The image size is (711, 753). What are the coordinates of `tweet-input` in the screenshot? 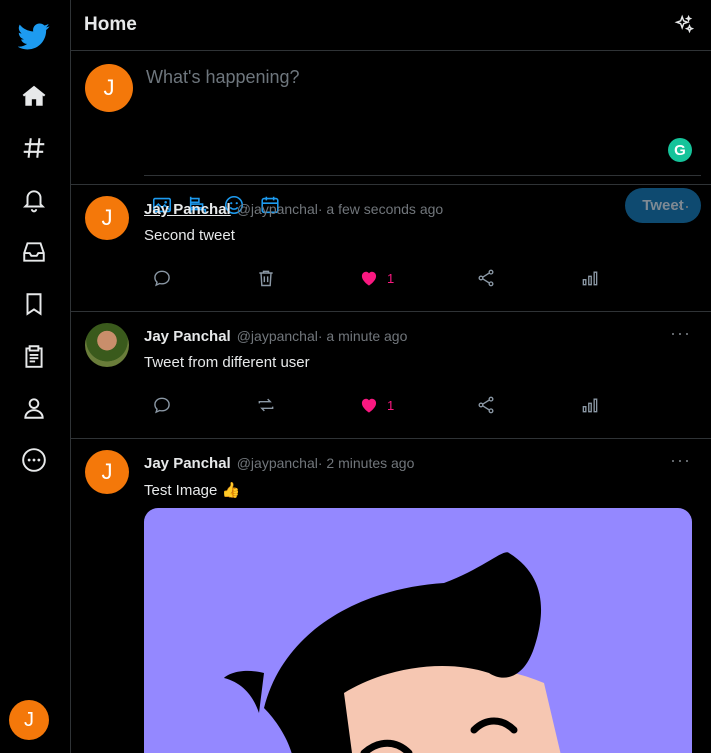 It's located at (416, 96).